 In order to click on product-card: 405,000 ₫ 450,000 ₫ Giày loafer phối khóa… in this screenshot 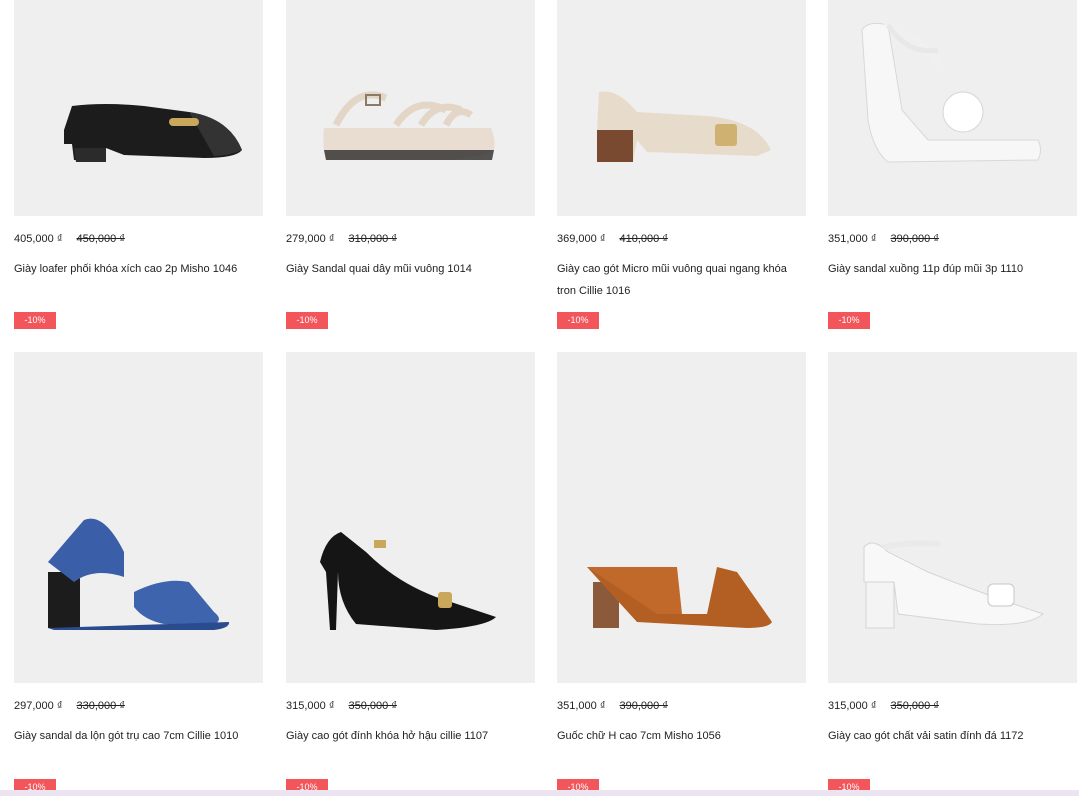, I will do `click(138, 164)`.